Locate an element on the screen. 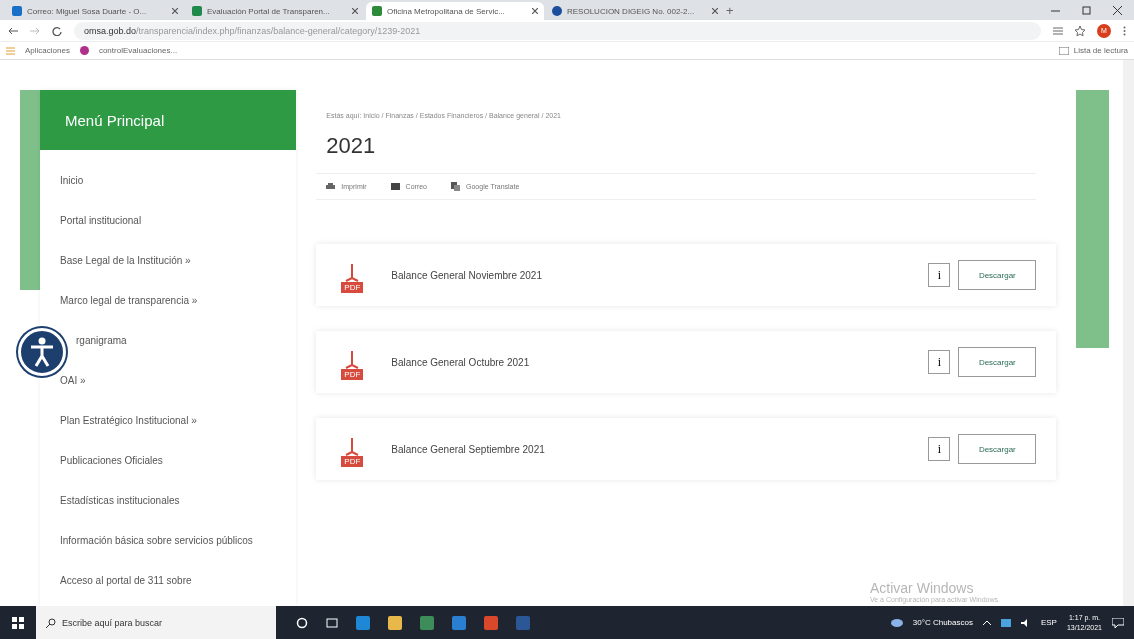 The width and height of the screenshot is (1134, 639). menu-item: Base Legal de la Institución » is located at coordinates (168, 262).